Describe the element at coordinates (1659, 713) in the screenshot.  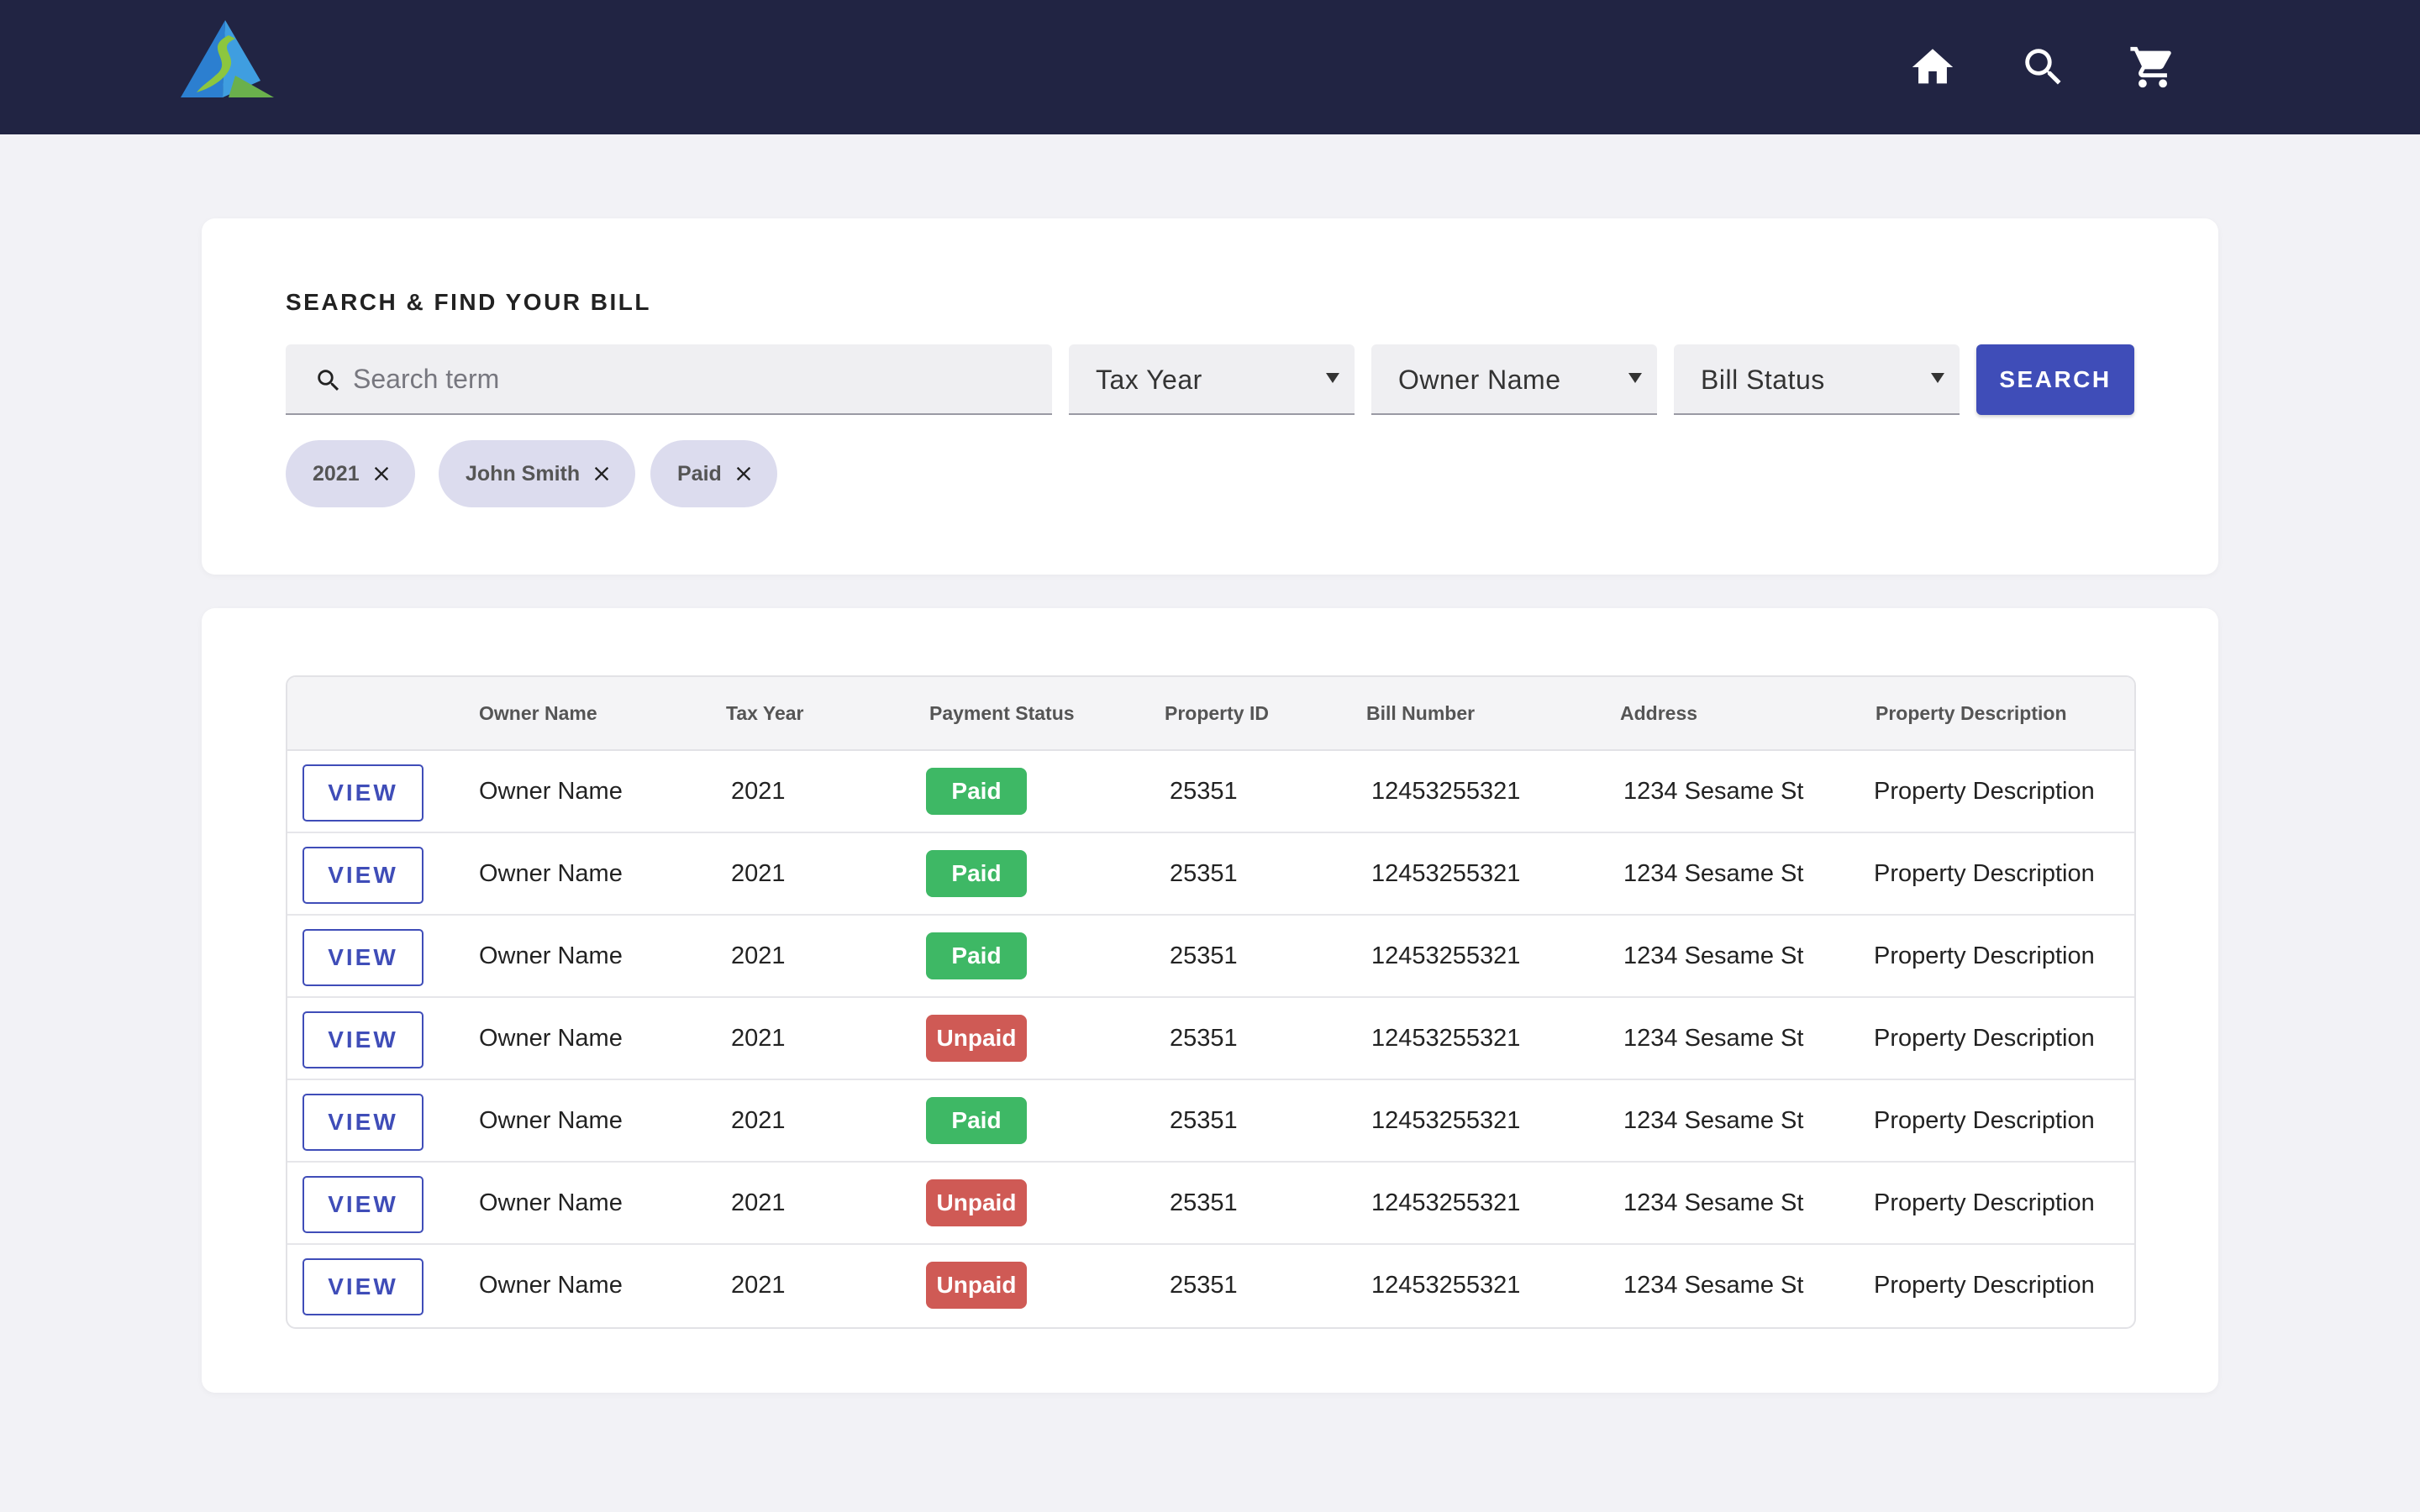
I see `column-header: Address` at that location.